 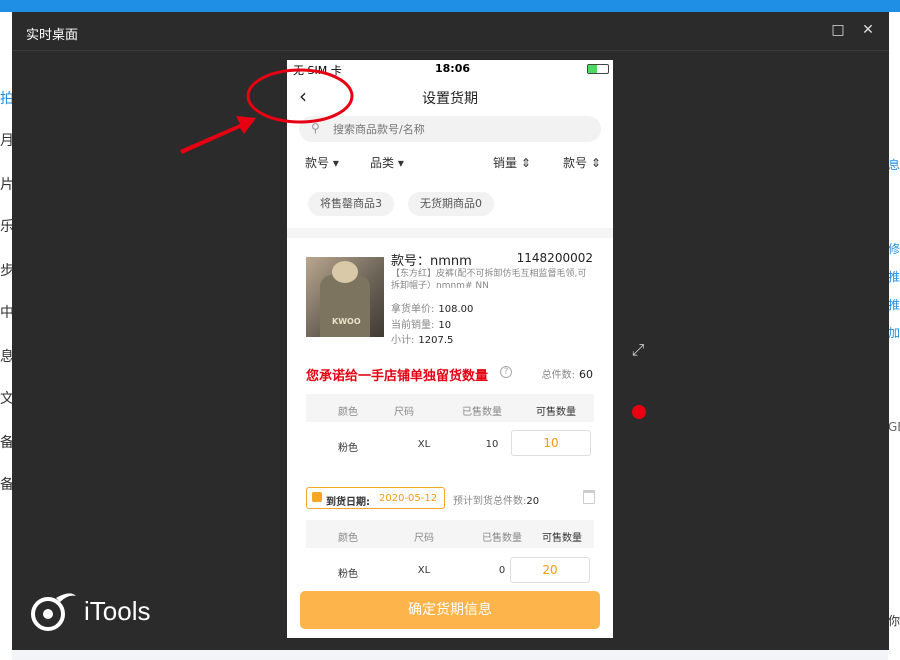 What do you see at coordinates (315, 128) in the screenshot?
I see `search-icon: ⚲` at bounding box center [315, 128].